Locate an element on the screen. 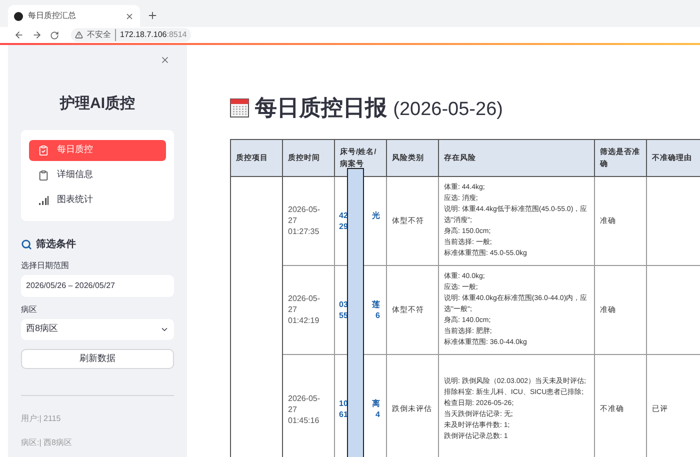 This screenshot has width=700, height=457. page-title: 每日质控日报 (2026-05-26) is located at coordinates (379, 108).